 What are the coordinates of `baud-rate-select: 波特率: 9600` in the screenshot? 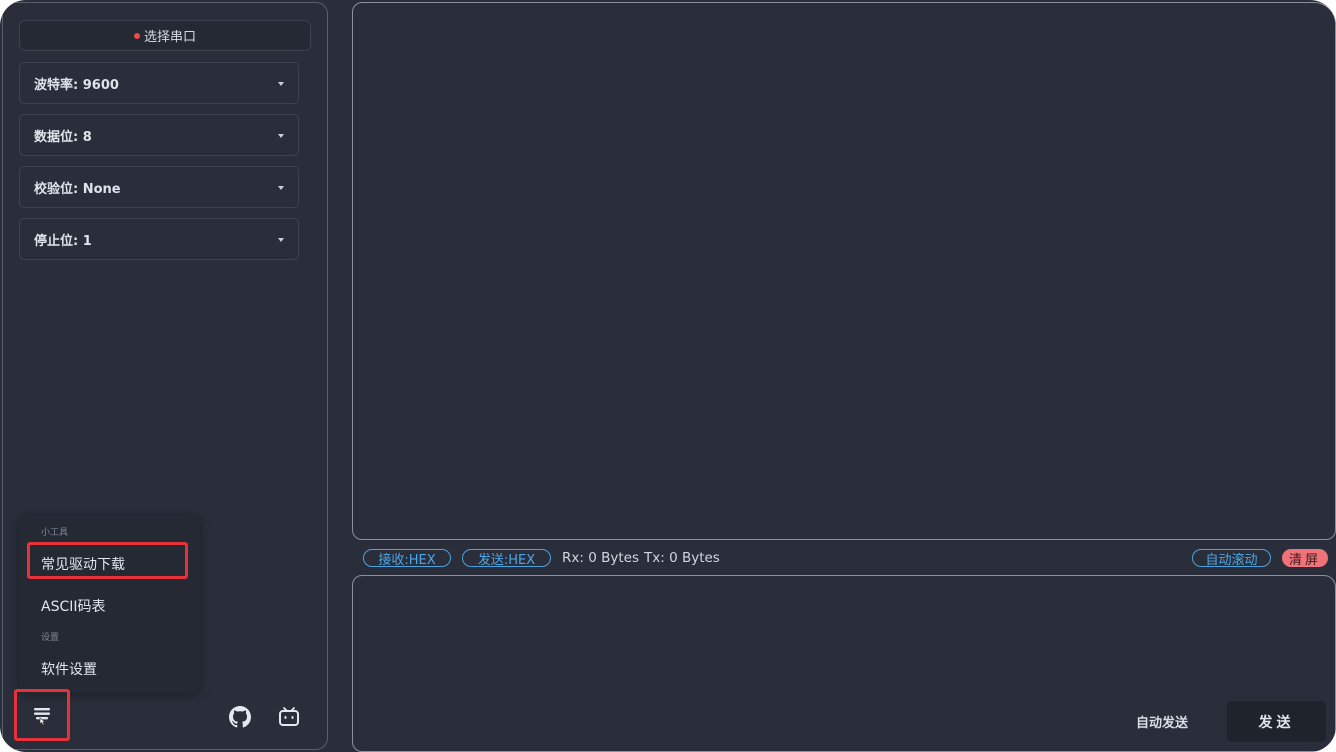 It's located at (159, 83).